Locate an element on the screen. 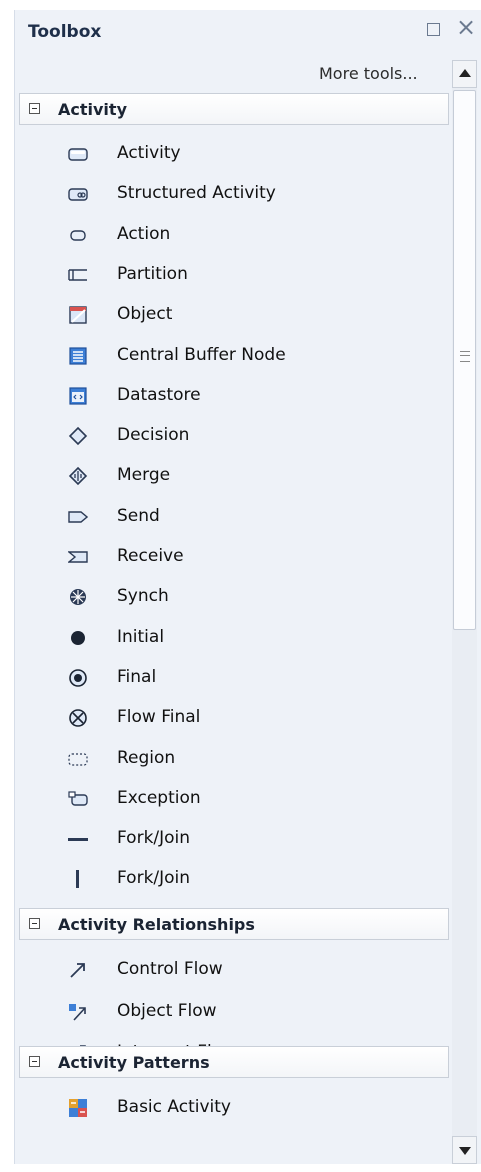  activity-icon is located at coordinates (78, 154).